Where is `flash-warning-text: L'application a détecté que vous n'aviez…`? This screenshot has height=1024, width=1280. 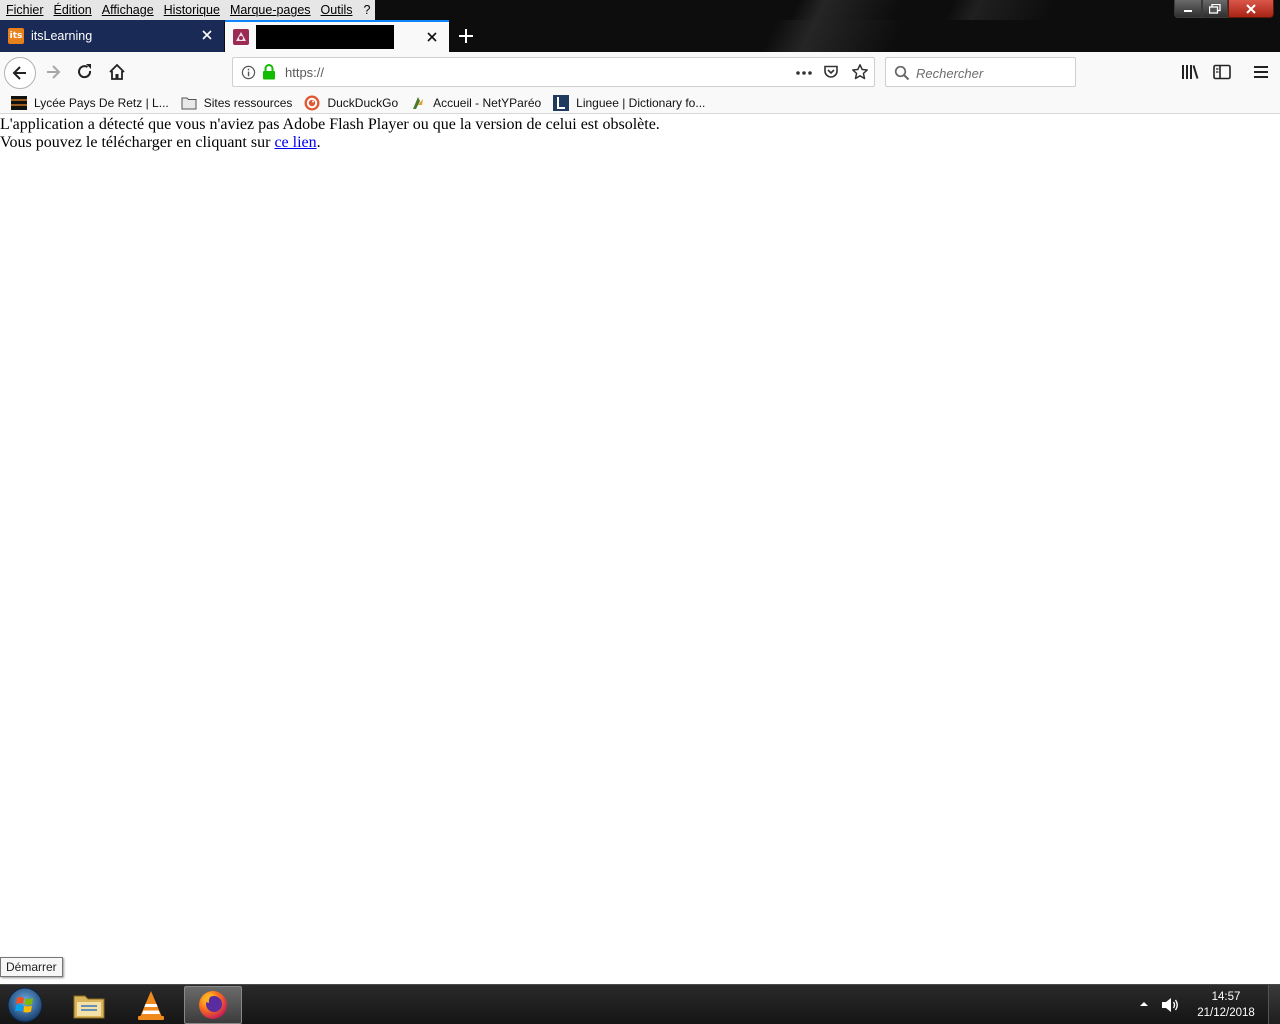
flash-warning-text: L'application a détecté que vous n'aviez… is located at coordinates (330, 124).